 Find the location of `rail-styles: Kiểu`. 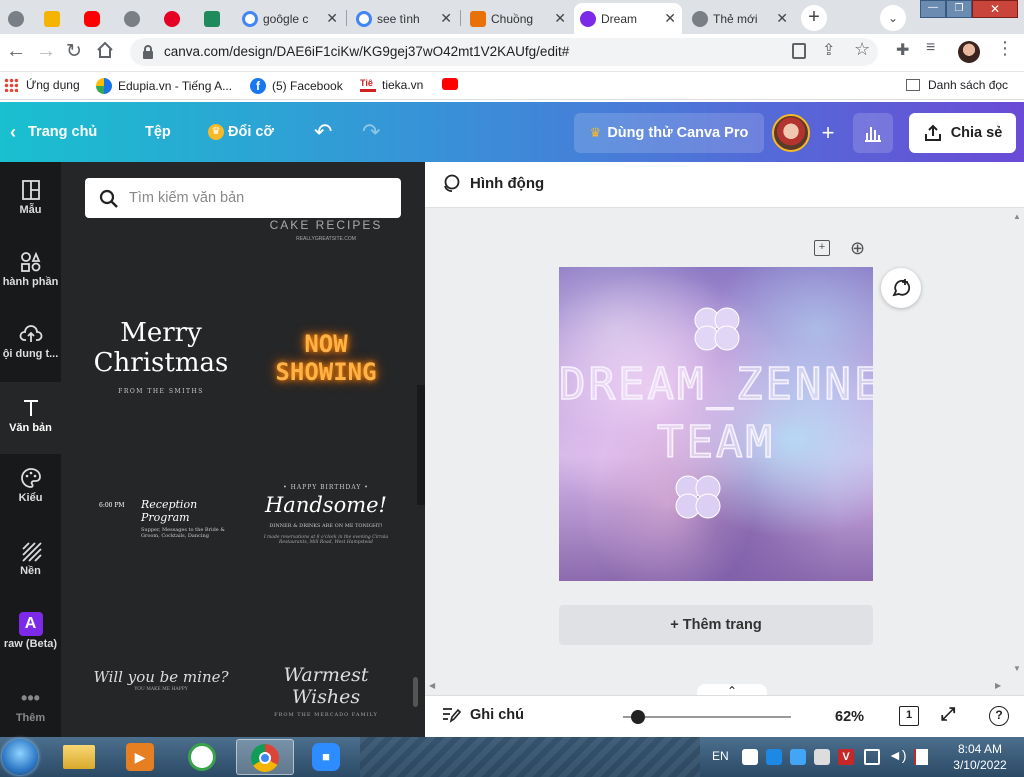

rail-styles: Kiểu is located at coordinates (30, 494).